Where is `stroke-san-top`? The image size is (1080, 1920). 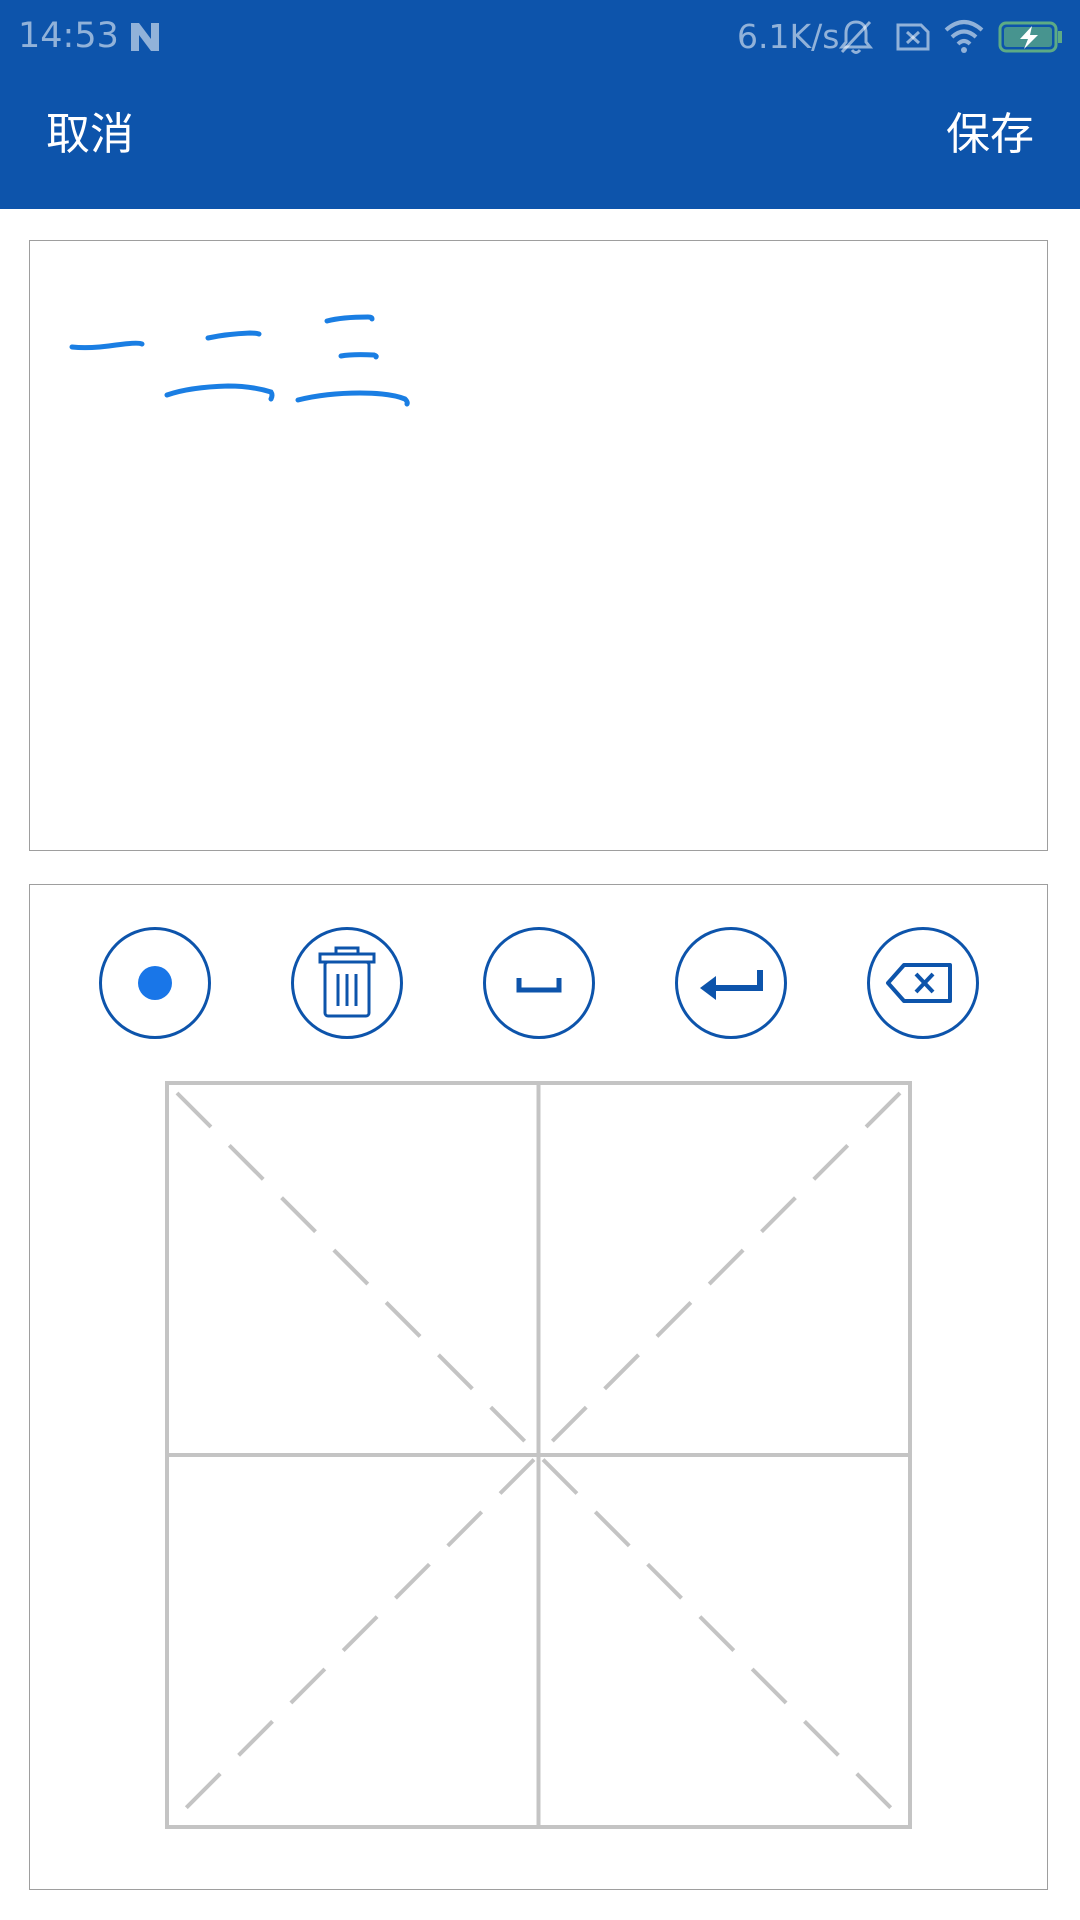 stroke-san-top is located at coordinates (349, 319).